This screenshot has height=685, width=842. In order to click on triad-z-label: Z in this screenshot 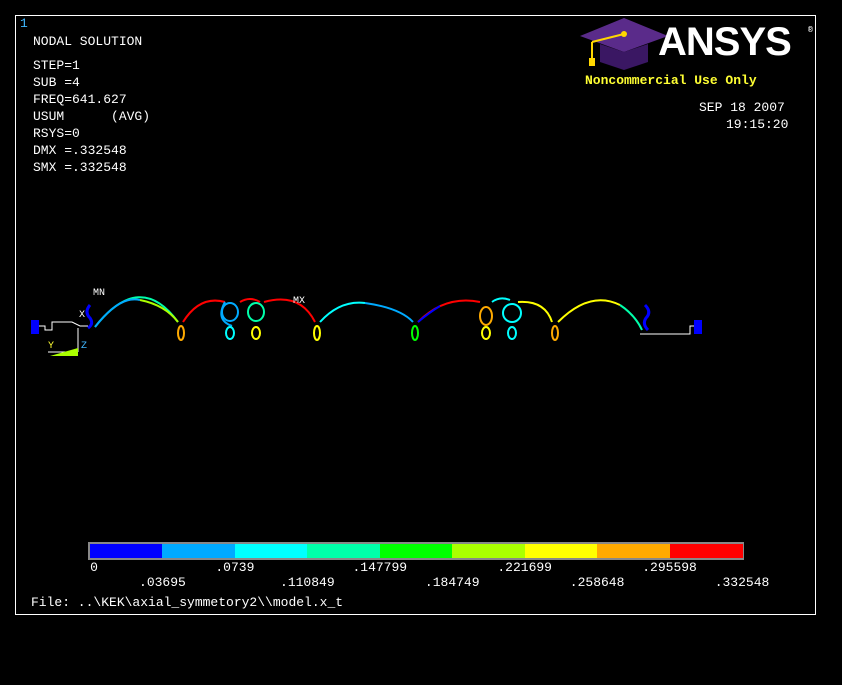, I will do `click(84, 346)`.